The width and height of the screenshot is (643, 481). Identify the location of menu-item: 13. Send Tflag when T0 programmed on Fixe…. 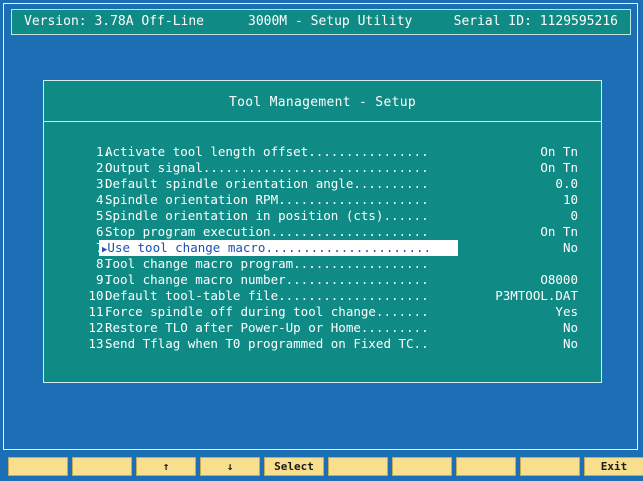
(322, 344).